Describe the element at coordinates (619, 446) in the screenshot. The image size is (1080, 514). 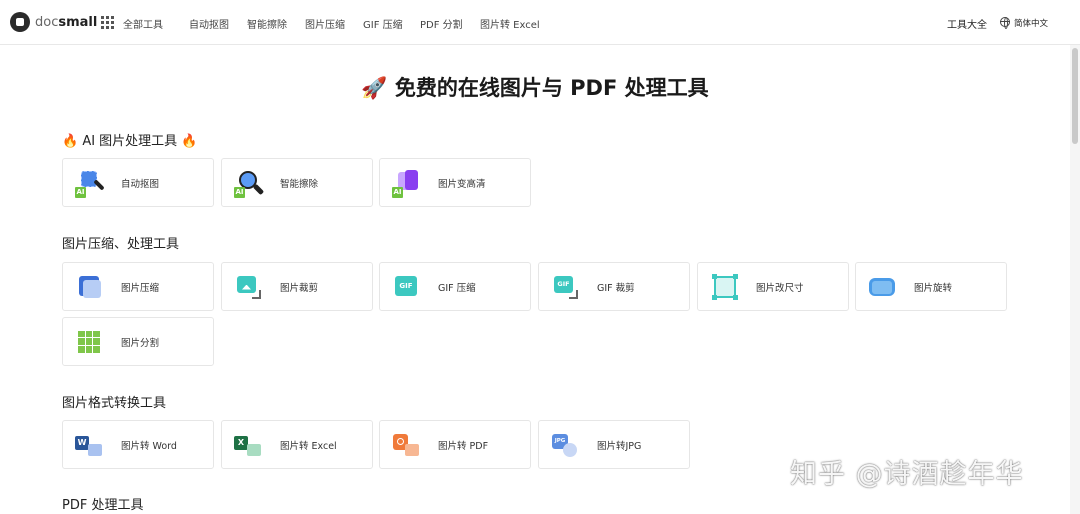
I see `tool-card-label: 图片转JPG` at that location.